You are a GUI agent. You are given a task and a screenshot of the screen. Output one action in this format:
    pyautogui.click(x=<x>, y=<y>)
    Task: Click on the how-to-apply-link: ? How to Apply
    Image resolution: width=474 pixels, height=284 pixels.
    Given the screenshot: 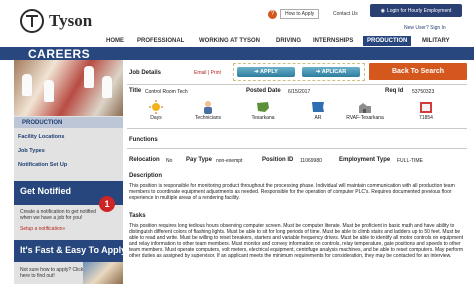 What is the action you would take?
    pyautogui.click(x=294, y=14)
    